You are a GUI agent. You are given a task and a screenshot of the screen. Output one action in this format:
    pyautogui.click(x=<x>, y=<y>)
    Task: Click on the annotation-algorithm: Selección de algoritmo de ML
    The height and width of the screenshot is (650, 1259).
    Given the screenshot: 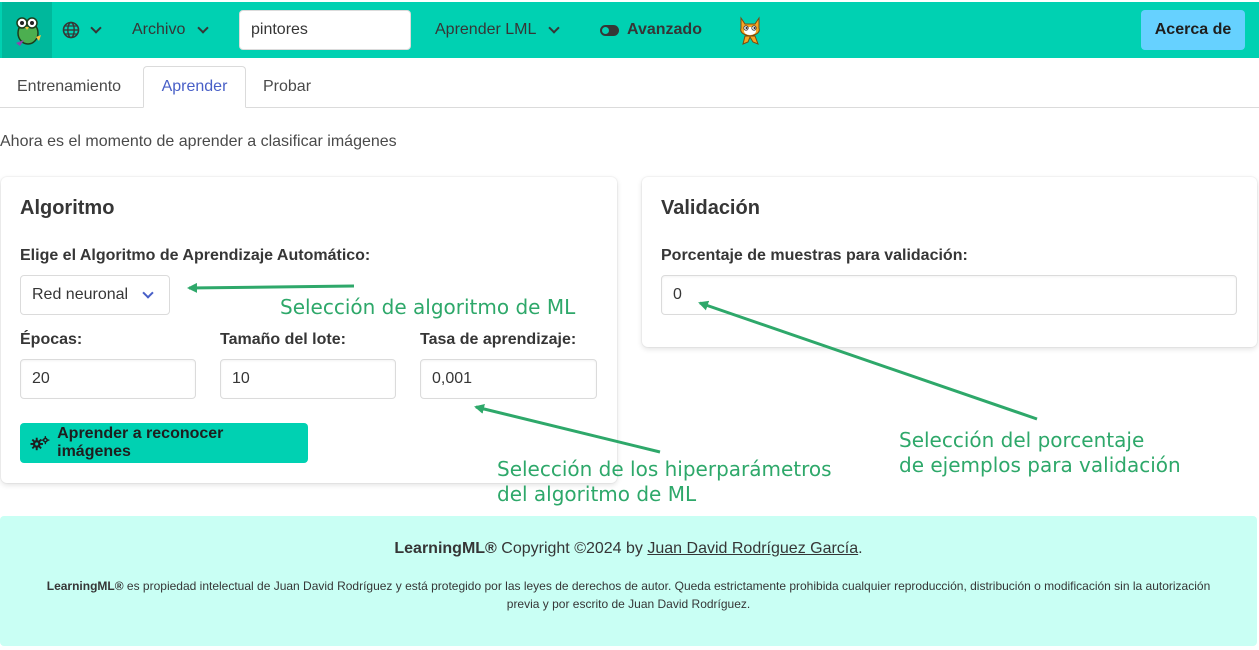 What is the action you would take?
    pyautogui.click(x=428, y=307)
    